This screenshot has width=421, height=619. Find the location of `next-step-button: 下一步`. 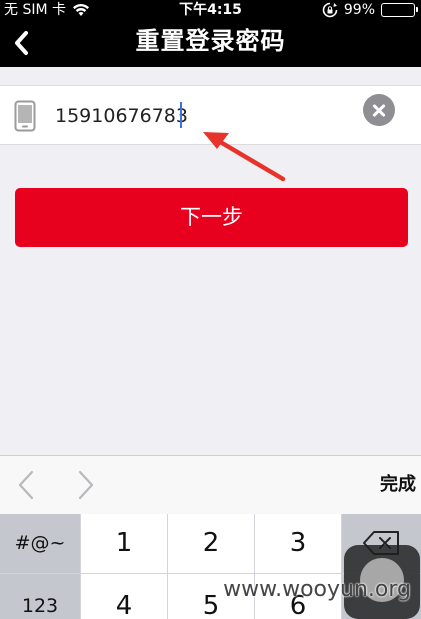

next-step-button: 下一步 is located at coordinates (211, 217).